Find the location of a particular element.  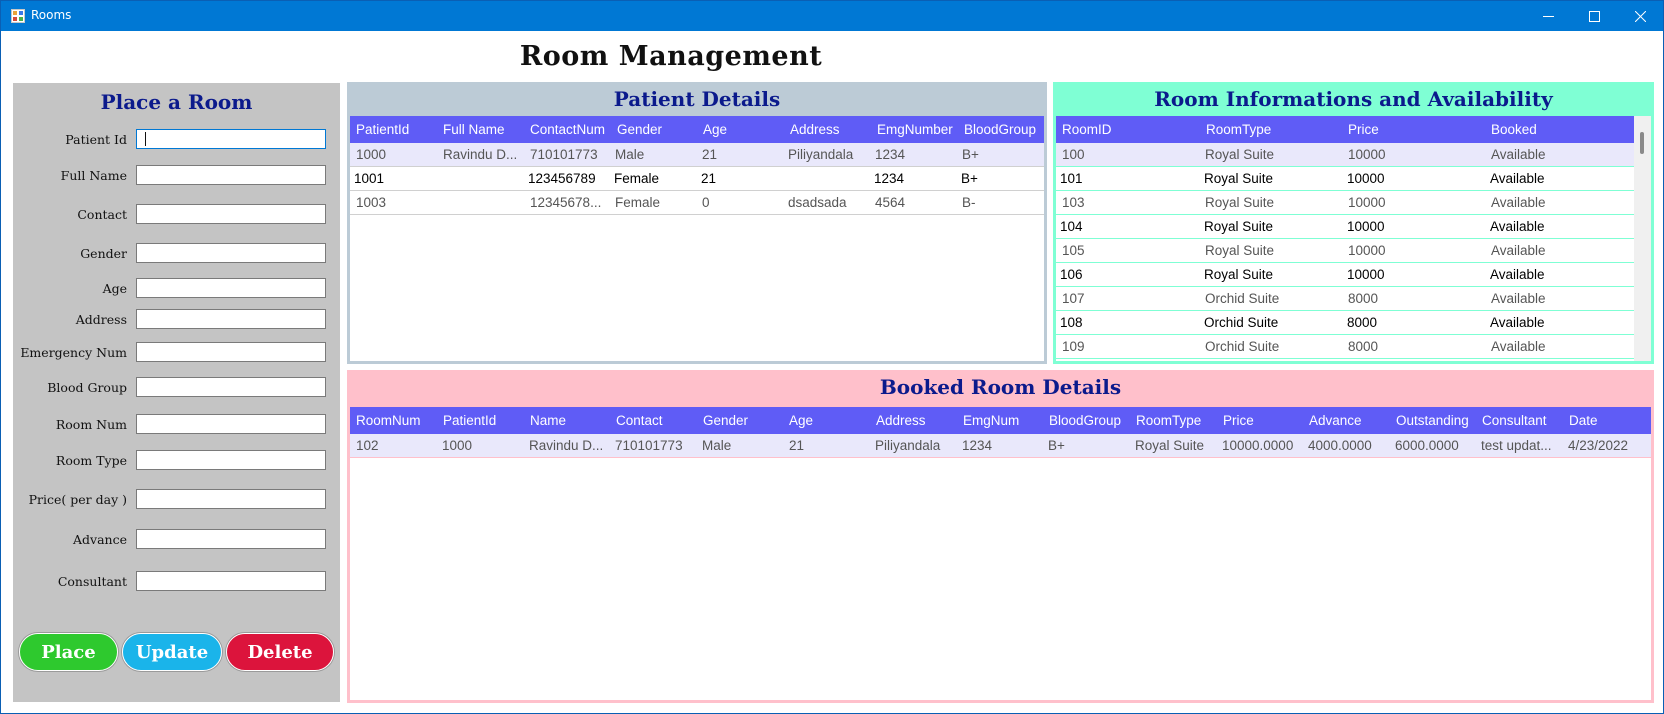

emergency-num-input is located at coordinates (231, 352).